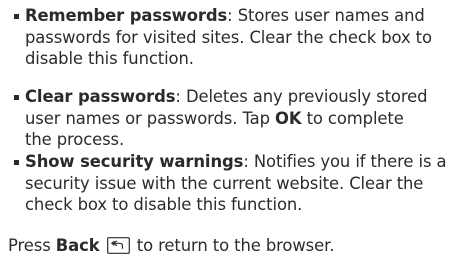  Describe the element at coordinates (164, 204) in the screenshot. I see `item-text: check box to disable this function.` at that location.